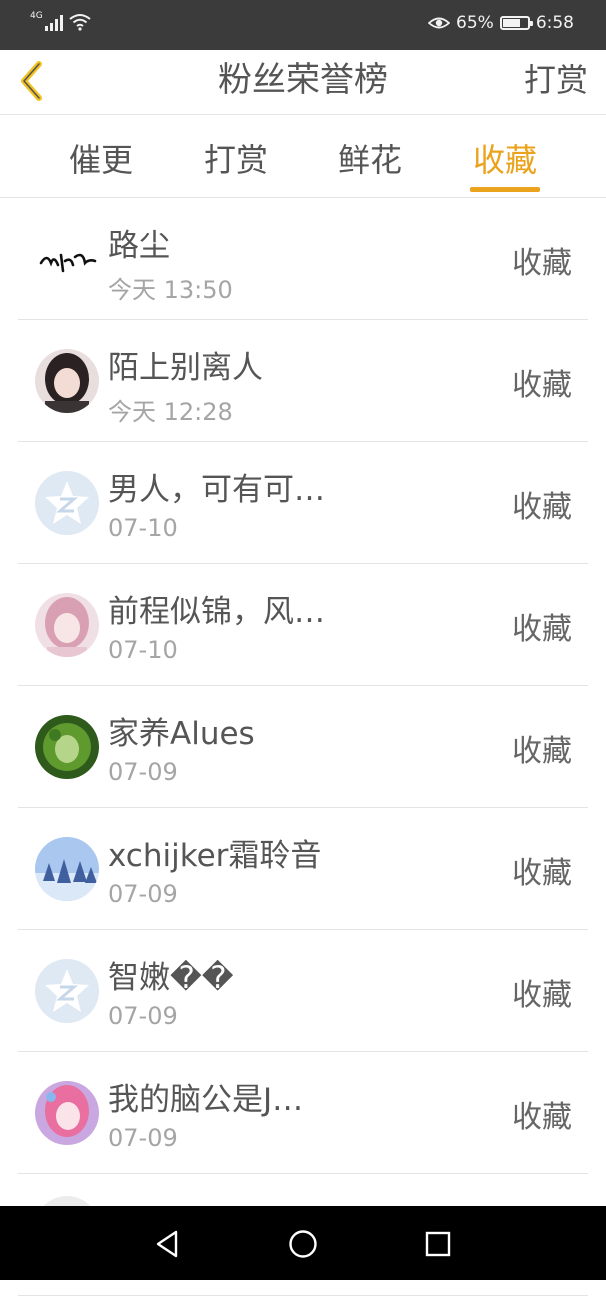 This screenshot has width=606, height=1296. Describe the element at coordinates (303, 156) in the screenshot. I see `tab-bar: 催更 打赏 鲜花 收藏` at that location.